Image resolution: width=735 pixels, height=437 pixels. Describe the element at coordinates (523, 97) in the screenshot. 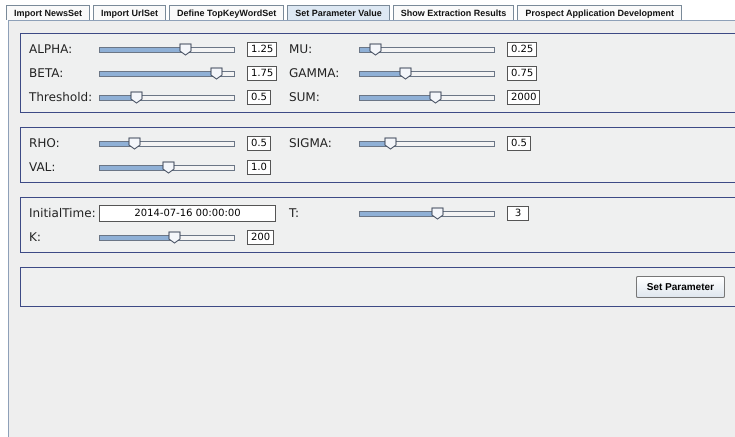

I see `value-field: 2000` at that location.